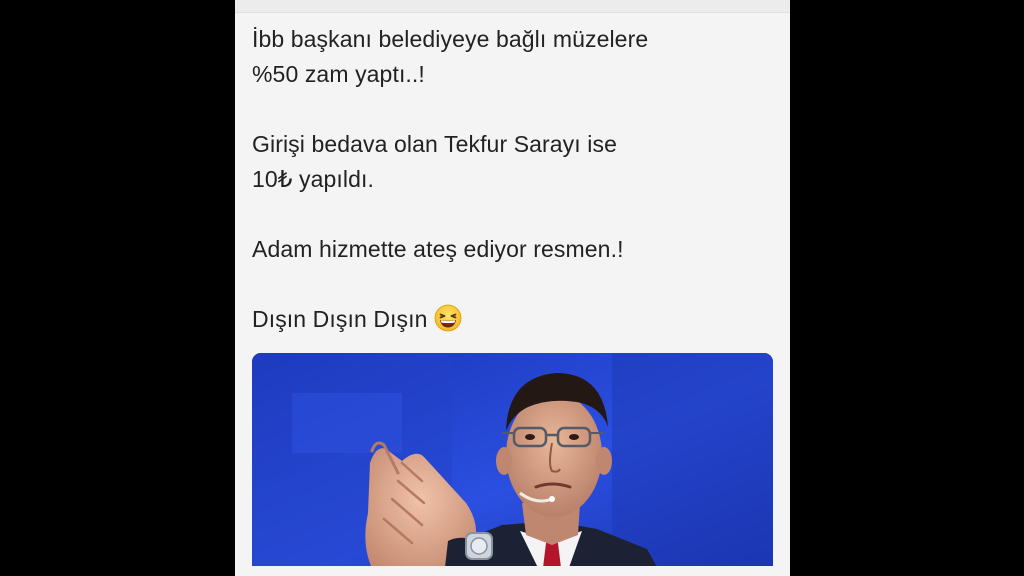 The width and height of the screenshot is (1024, 576). I want to click on post-line-2: %50 zam yaptı..!, so click(338, 74).